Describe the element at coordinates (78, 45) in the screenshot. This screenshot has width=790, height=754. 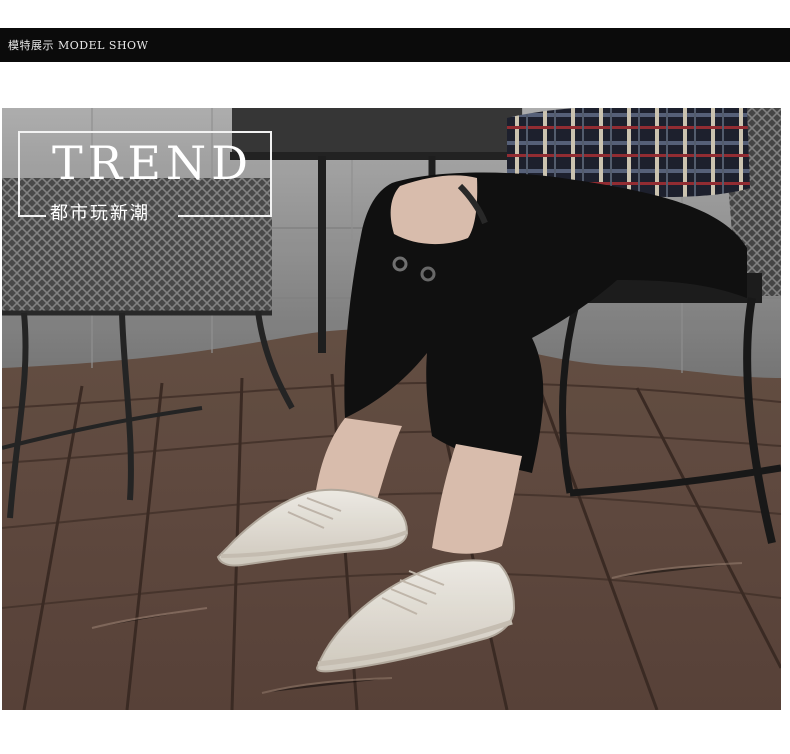
I see `section-header-title: 模特展示 MODEL SHOW` at that location.